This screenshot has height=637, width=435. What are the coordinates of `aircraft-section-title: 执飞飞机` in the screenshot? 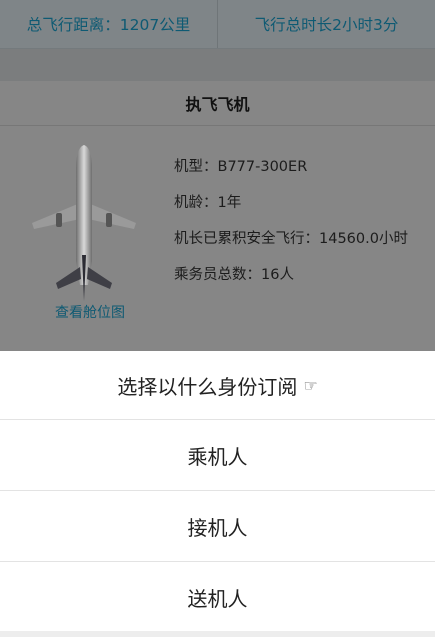 It's located at (217, 103).